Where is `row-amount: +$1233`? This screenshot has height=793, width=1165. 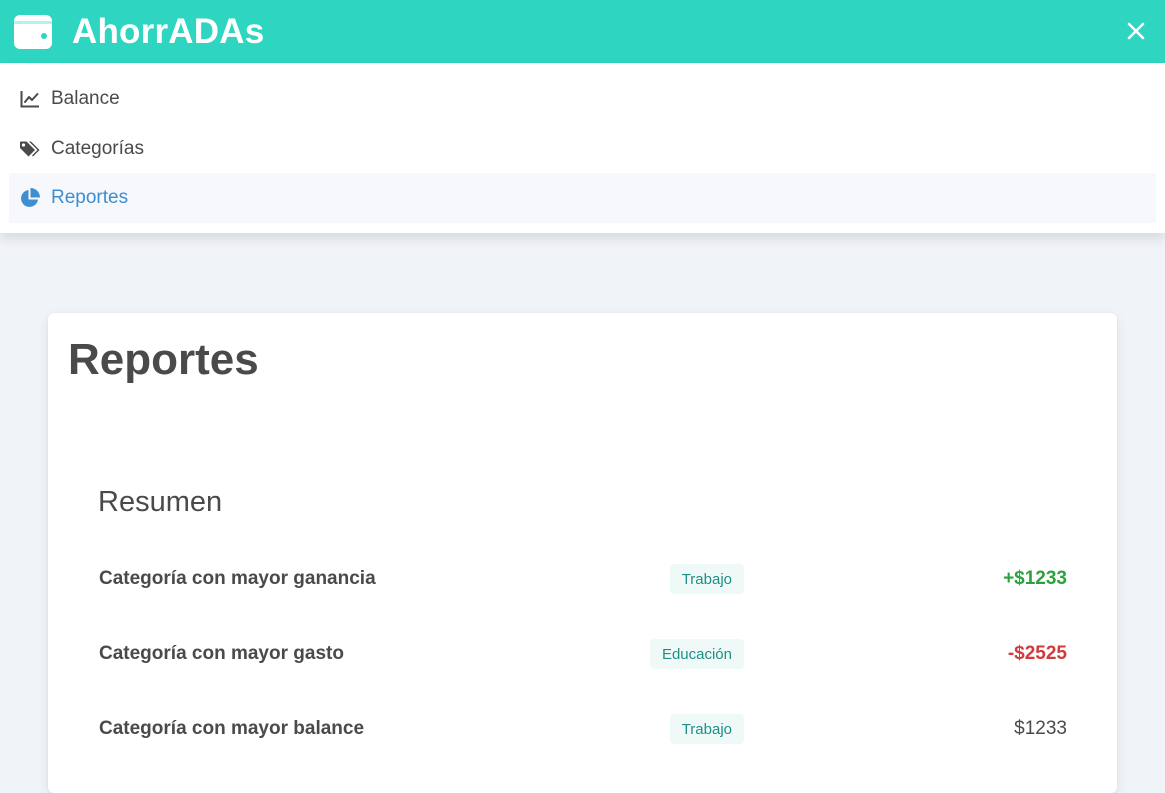
row-amount: +$1233 is located at coordinates (1035, 578).